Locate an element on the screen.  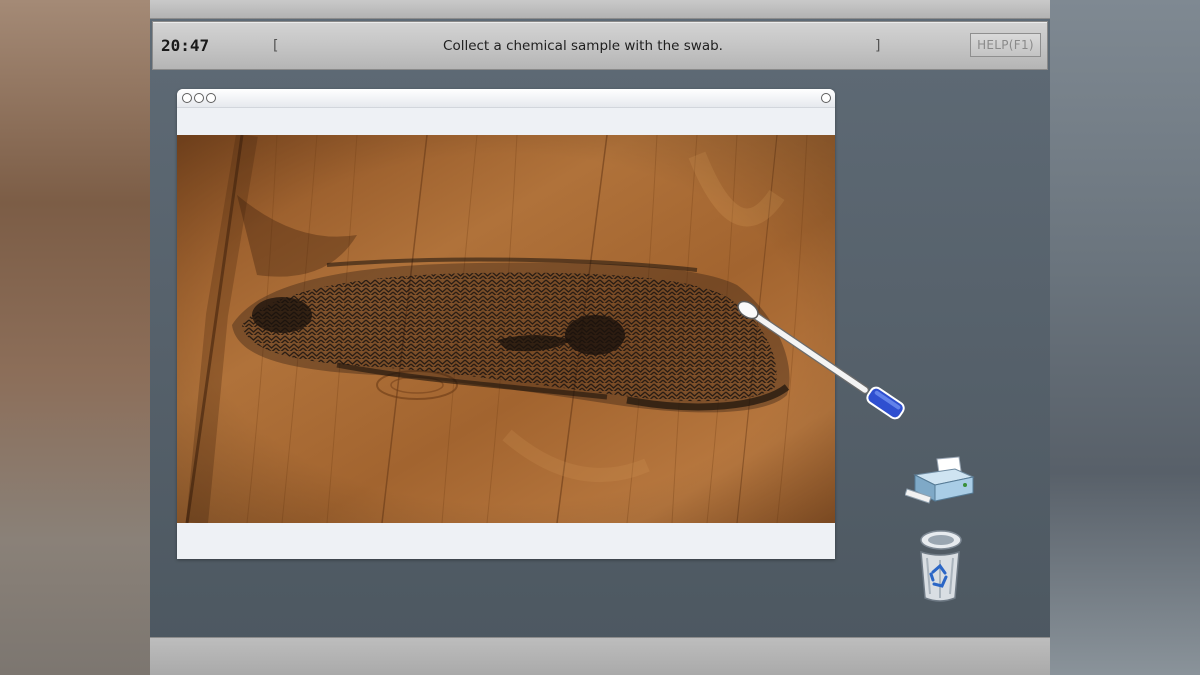
instruction-message: Collect a chemical sample with the swab. is located at coordinates (583, 46).